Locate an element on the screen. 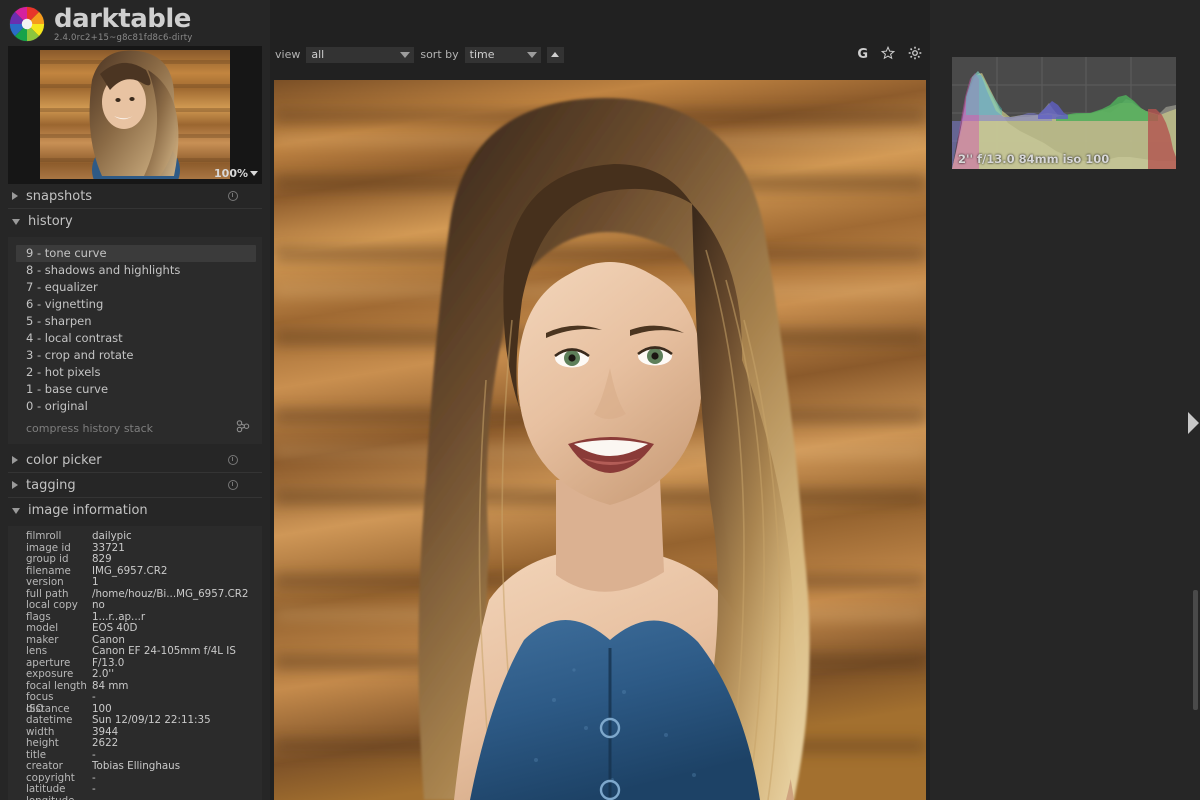 This screenshot has height=800, width=1200. info-row: group id 829 is located at coordinates (135, 559).